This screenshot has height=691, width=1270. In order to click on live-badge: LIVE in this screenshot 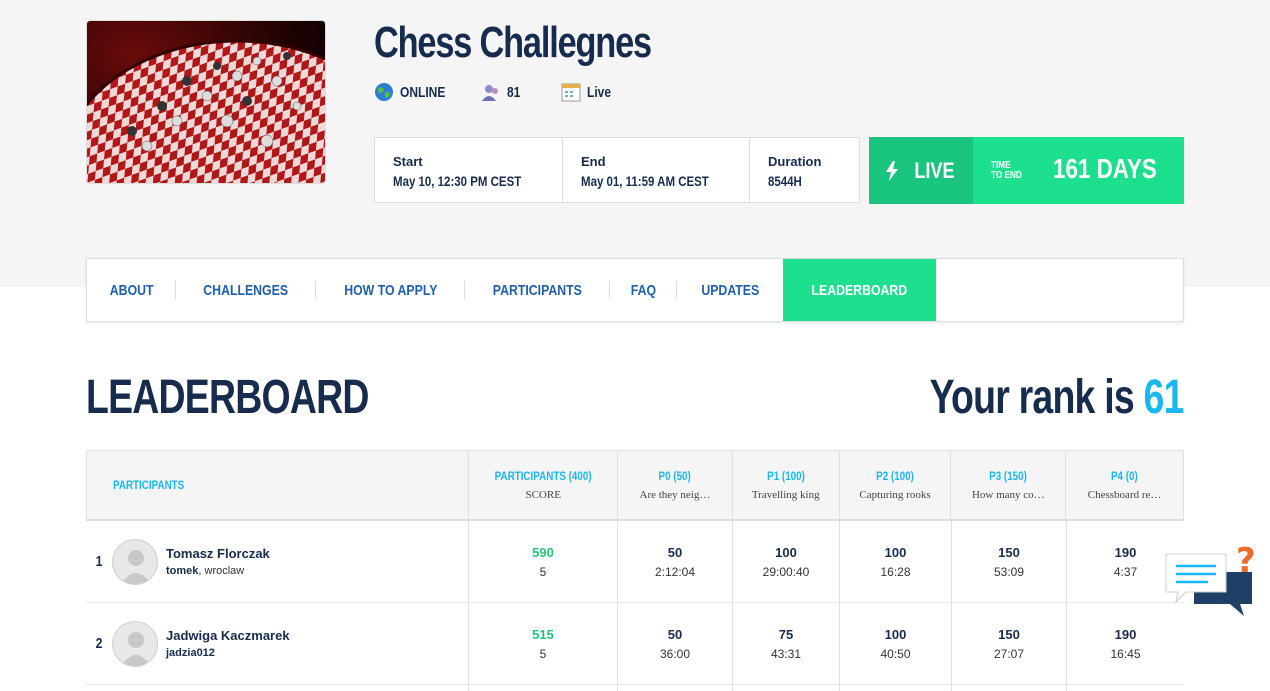, I will do `click(921, 170)`.